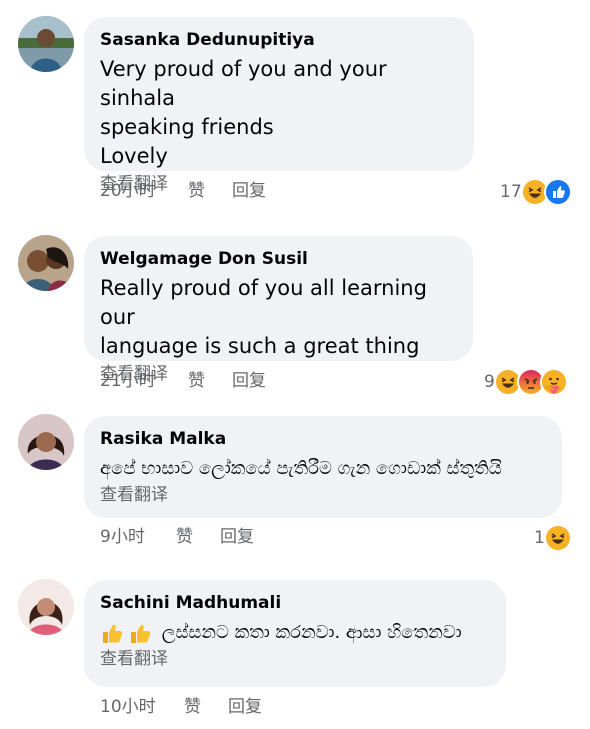 This screenshot has width=590, height=729. What do you see at coordinates (526, 382) in the screenshot?
I see `reaction-summary: 9` at bounding box center [526, 382].